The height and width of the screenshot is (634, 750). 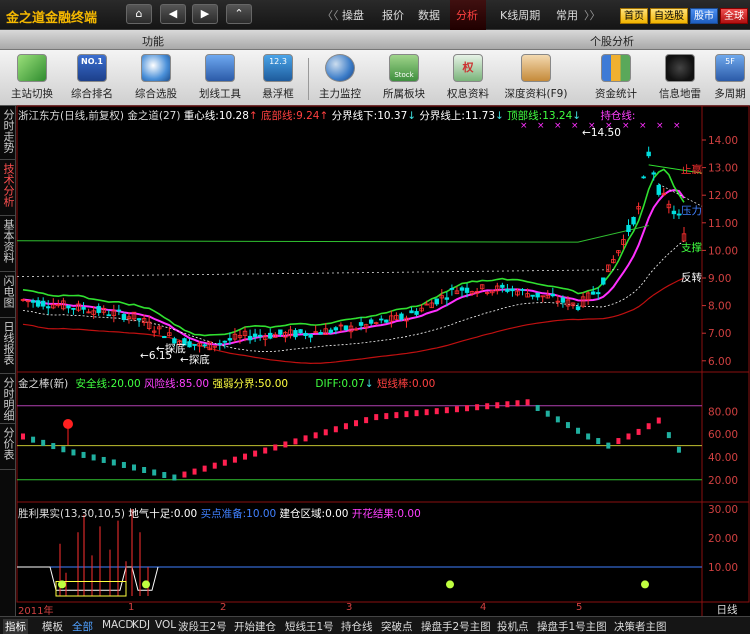 I want to click on divider-low-label: 分界线下:, so click(x=354, y=116).